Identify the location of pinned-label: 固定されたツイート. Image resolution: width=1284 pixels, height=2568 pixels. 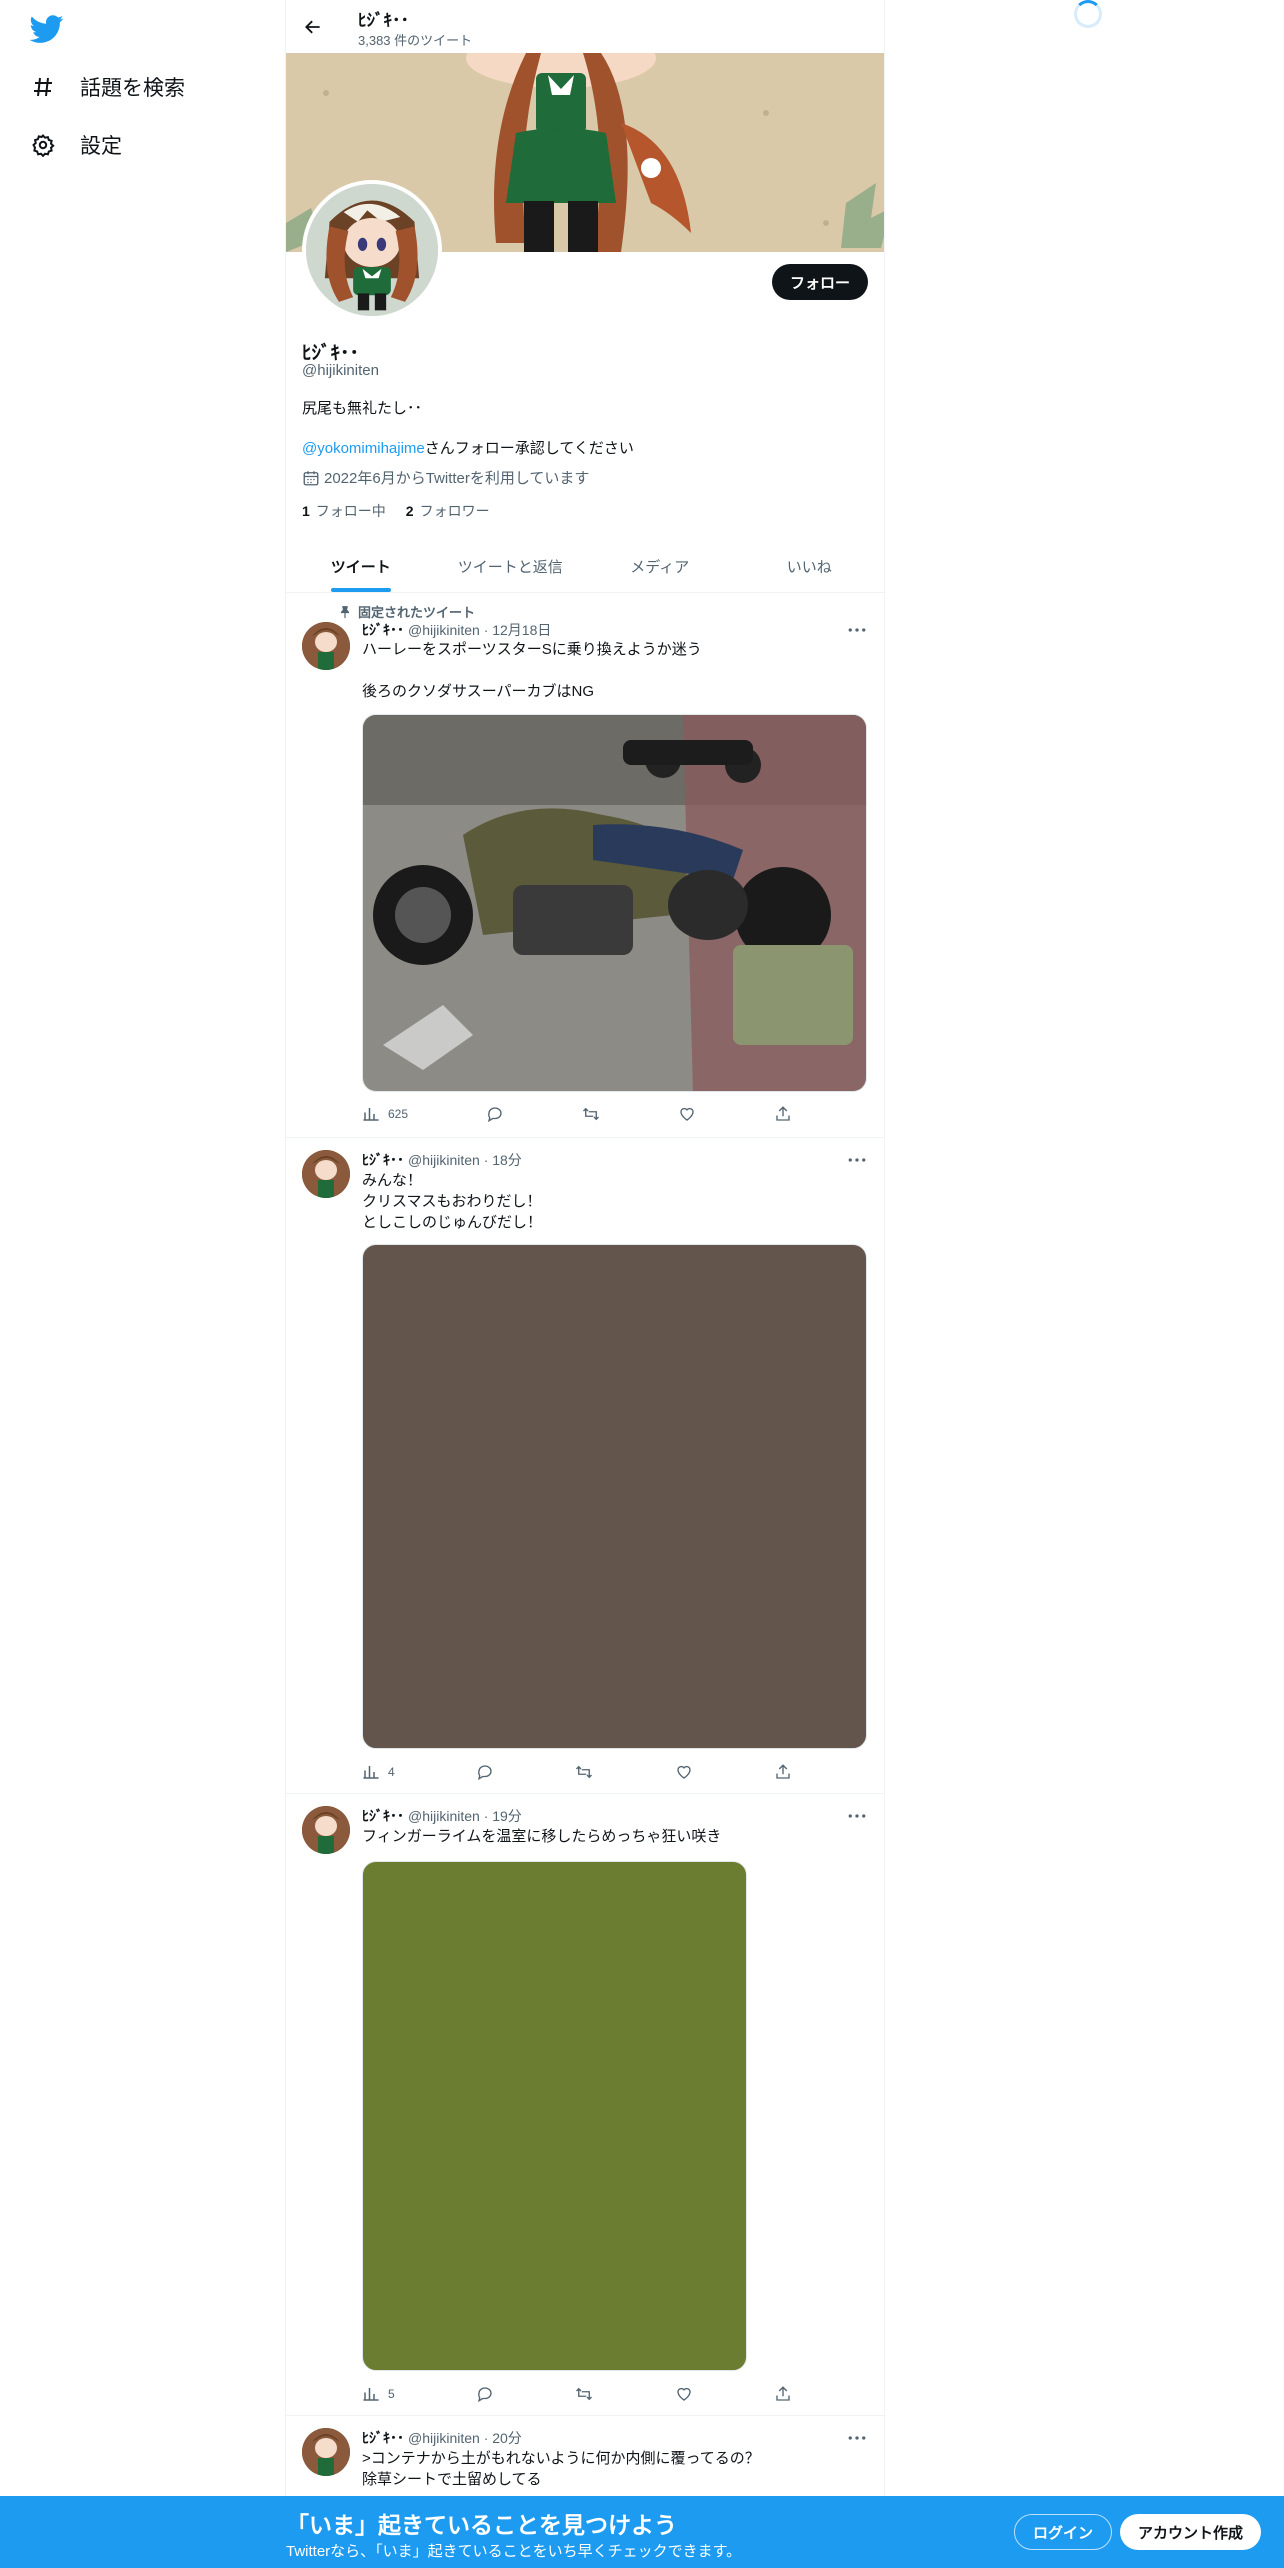
(407, 611).